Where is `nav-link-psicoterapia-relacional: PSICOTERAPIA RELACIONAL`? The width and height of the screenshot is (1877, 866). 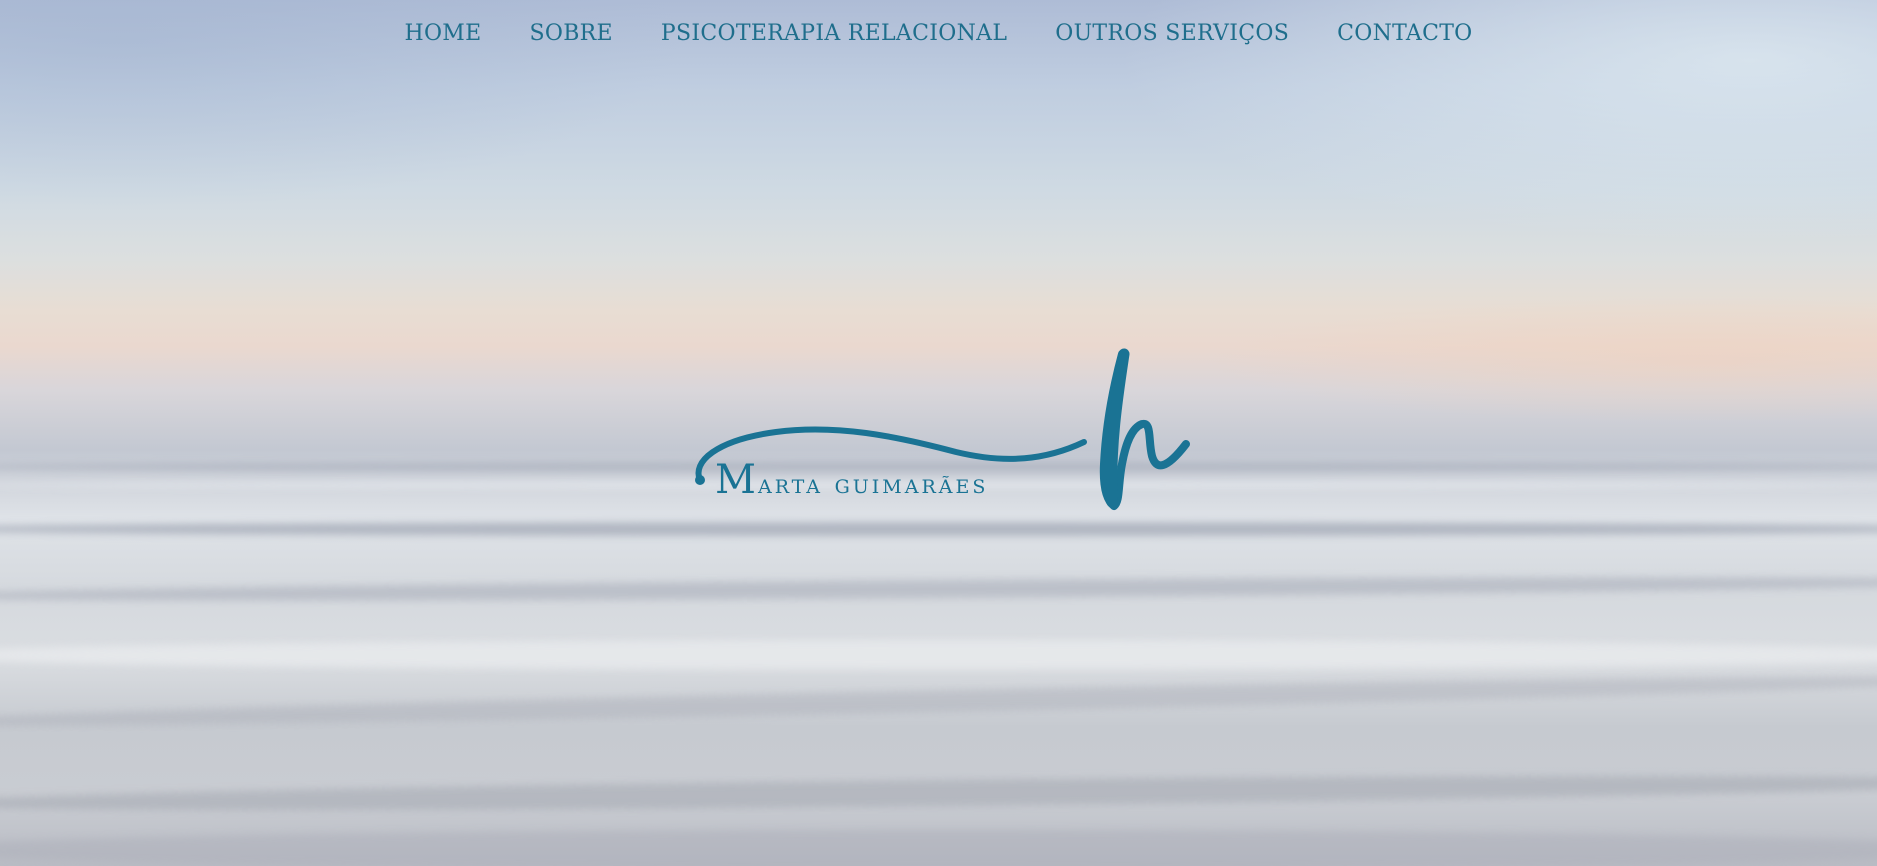 nav-link-psicoterapia-relacional: PSICOTERAPIA RELACIONAL is located at coordinates (834, 34).